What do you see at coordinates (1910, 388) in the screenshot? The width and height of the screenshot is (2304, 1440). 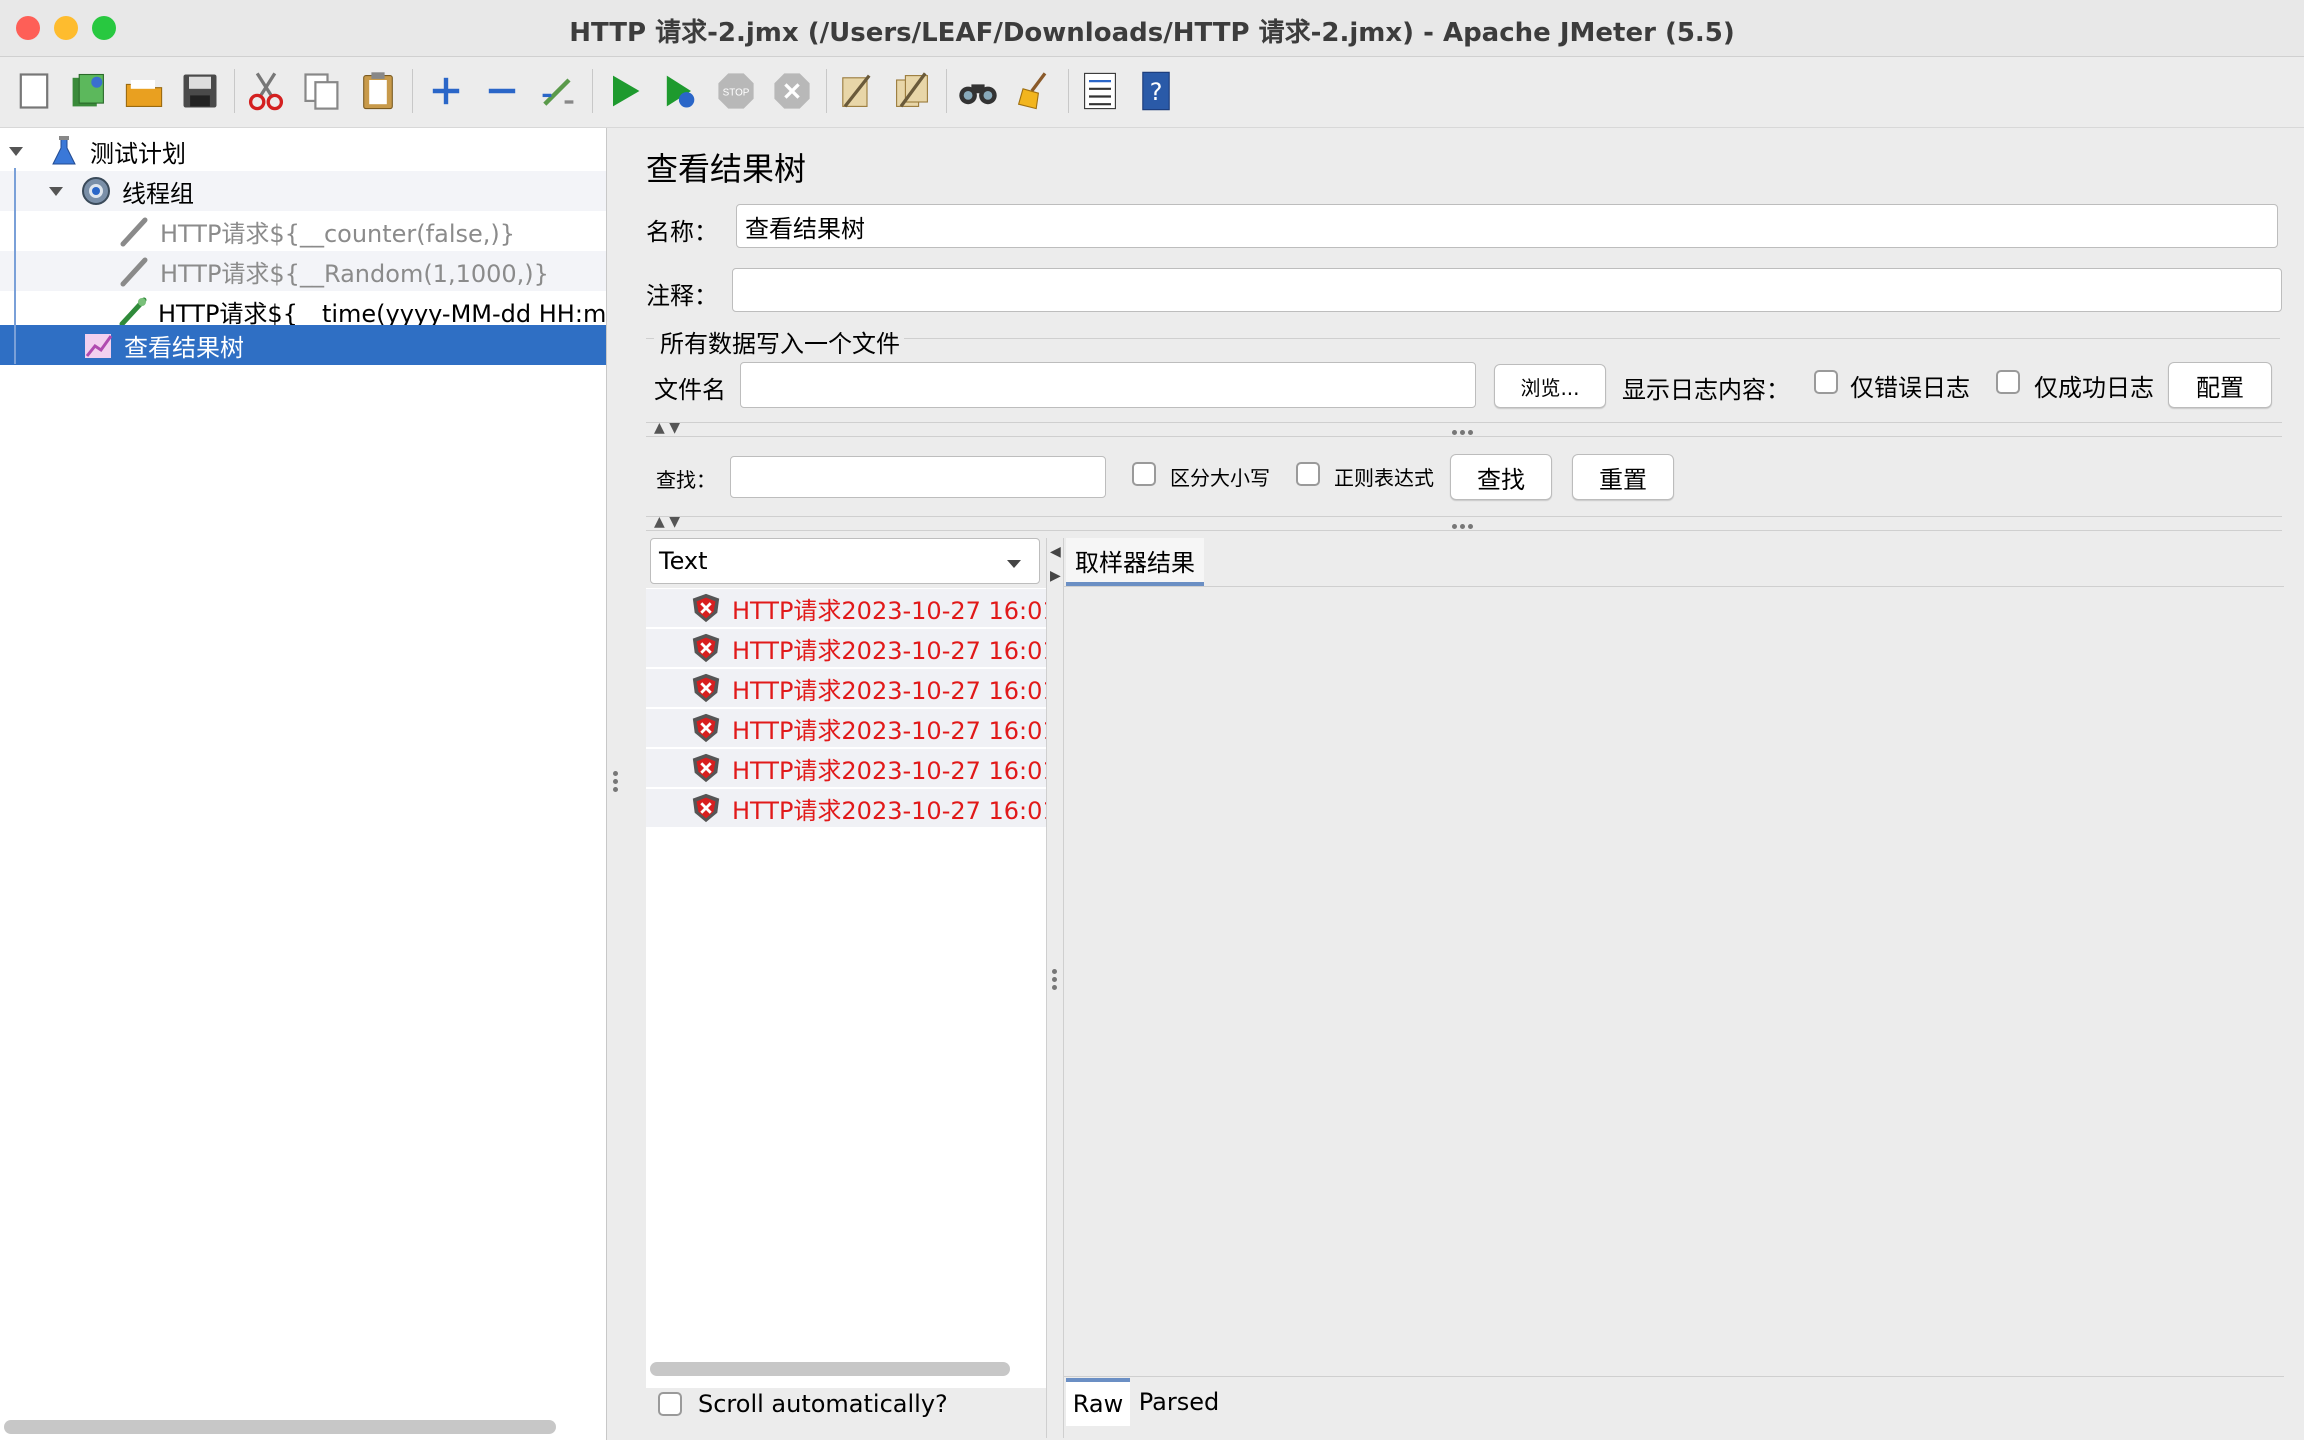 I see `errors-only-label: 仅错误日志` at bounding box center [1910, 388].